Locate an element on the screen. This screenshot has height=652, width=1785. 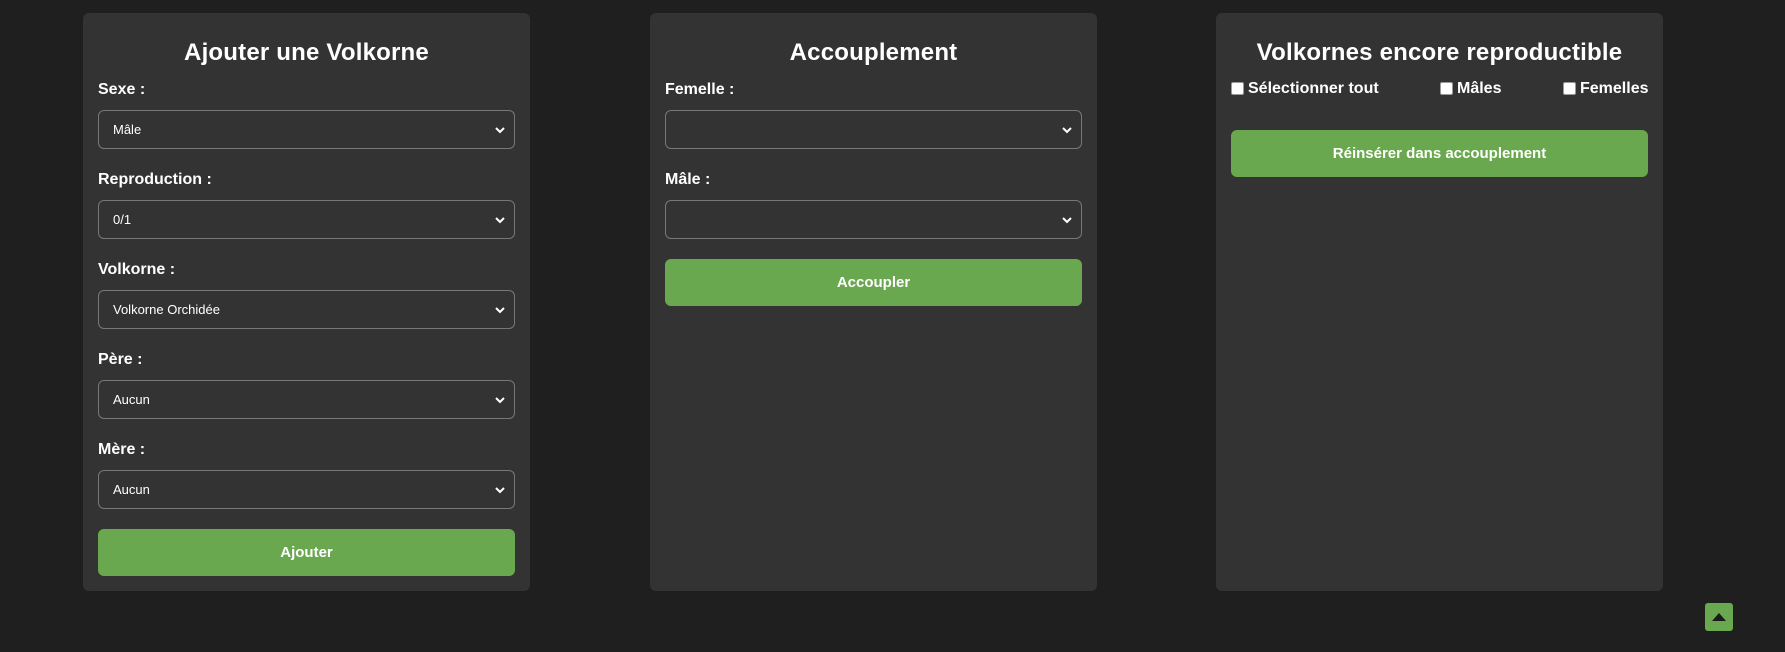
volkorne-select: Volkorne Orchidée is located at coordinates (306, 309).